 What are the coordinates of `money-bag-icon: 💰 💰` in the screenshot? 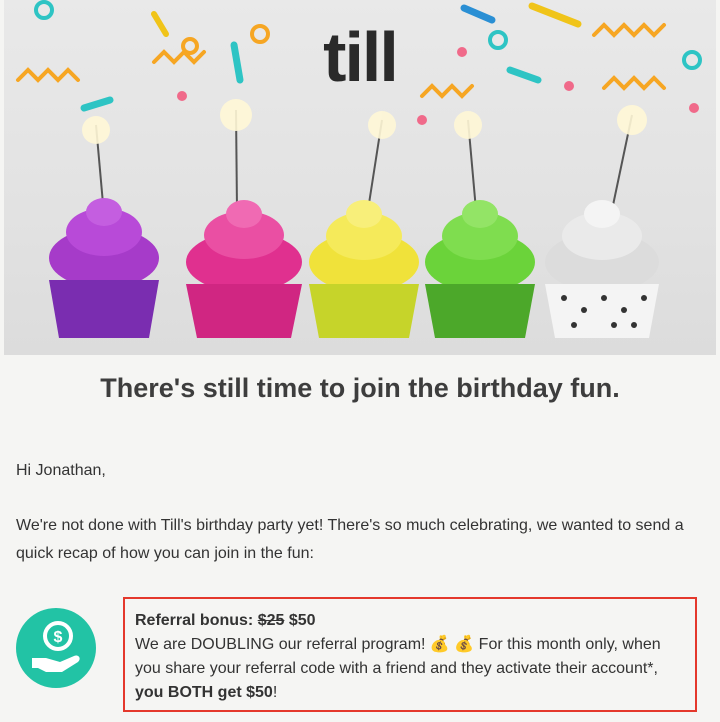 It's located at (452, 644).